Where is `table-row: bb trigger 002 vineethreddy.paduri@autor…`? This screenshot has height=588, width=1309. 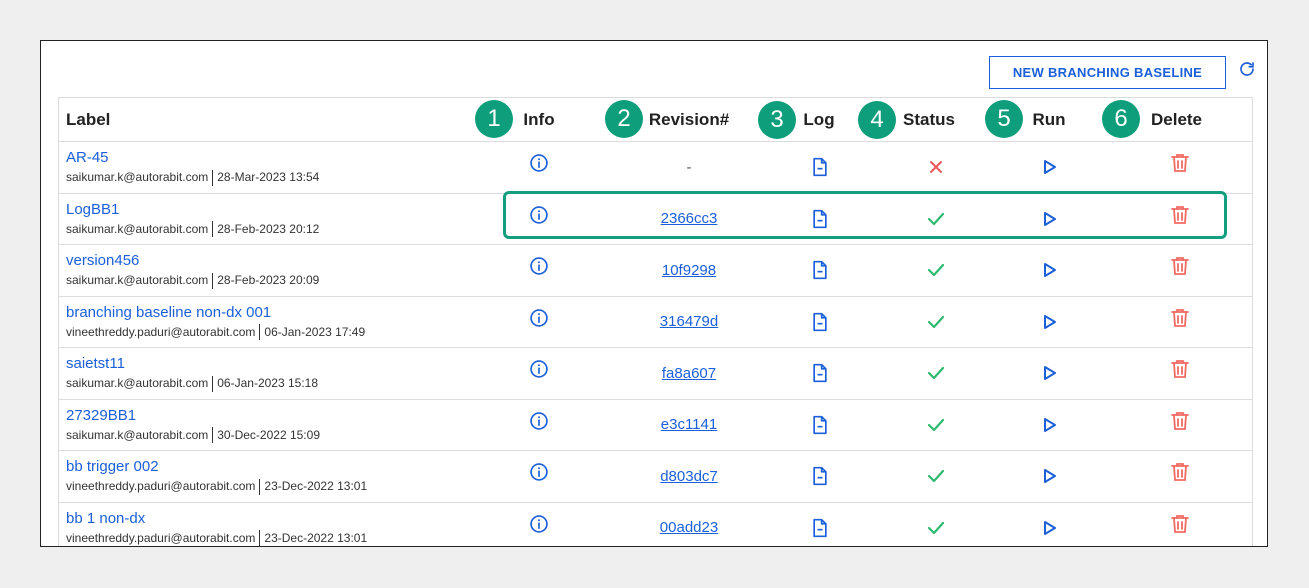 table-row: bb trigger 002 vineethreddy.paduri@autor… is located at coordinates (655, 477).